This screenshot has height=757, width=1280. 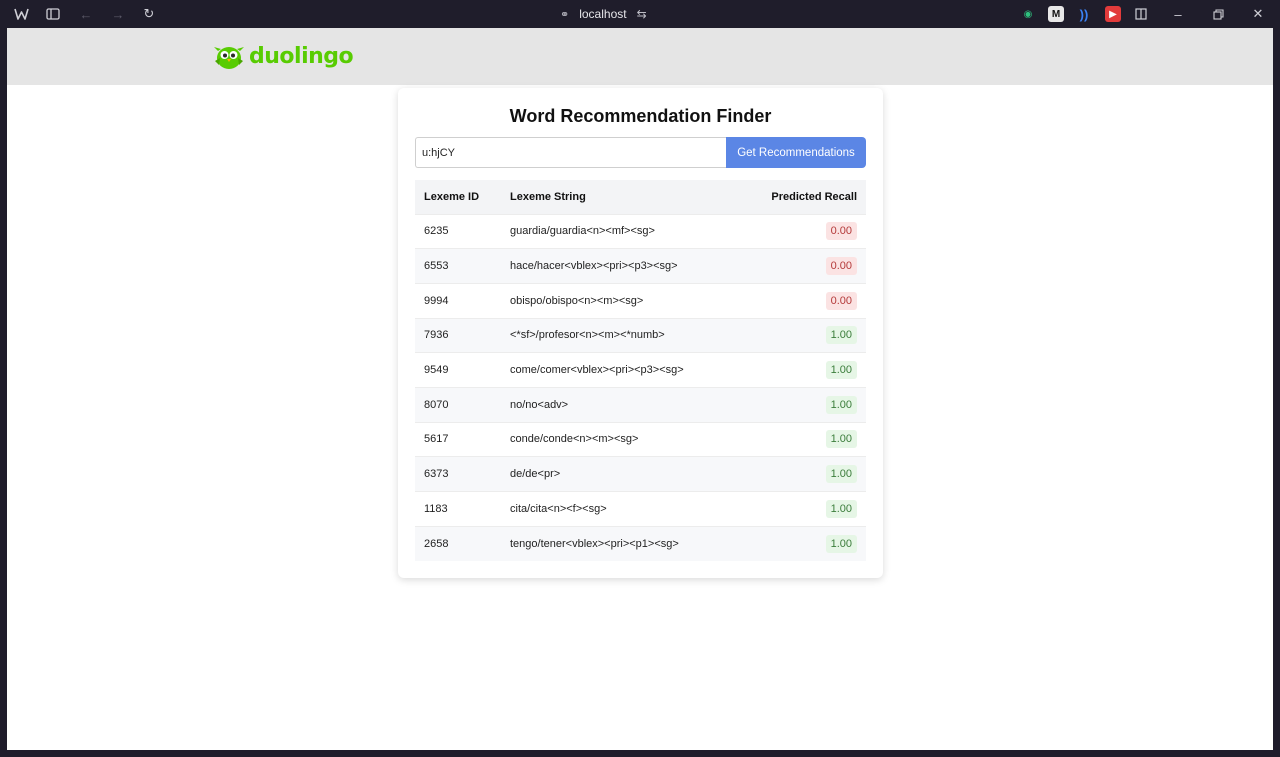 I want to click on minimize-icon: –, so click(x=1178, y=14).